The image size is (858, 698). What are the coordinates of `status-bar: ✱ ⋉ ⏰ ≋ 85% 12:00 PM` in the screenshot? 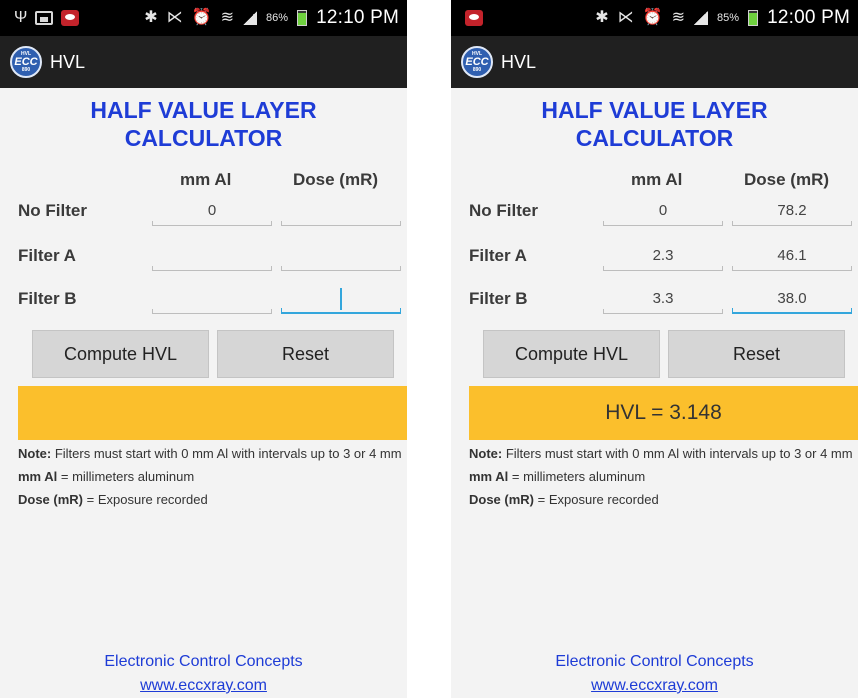 It's located at (654, 18).